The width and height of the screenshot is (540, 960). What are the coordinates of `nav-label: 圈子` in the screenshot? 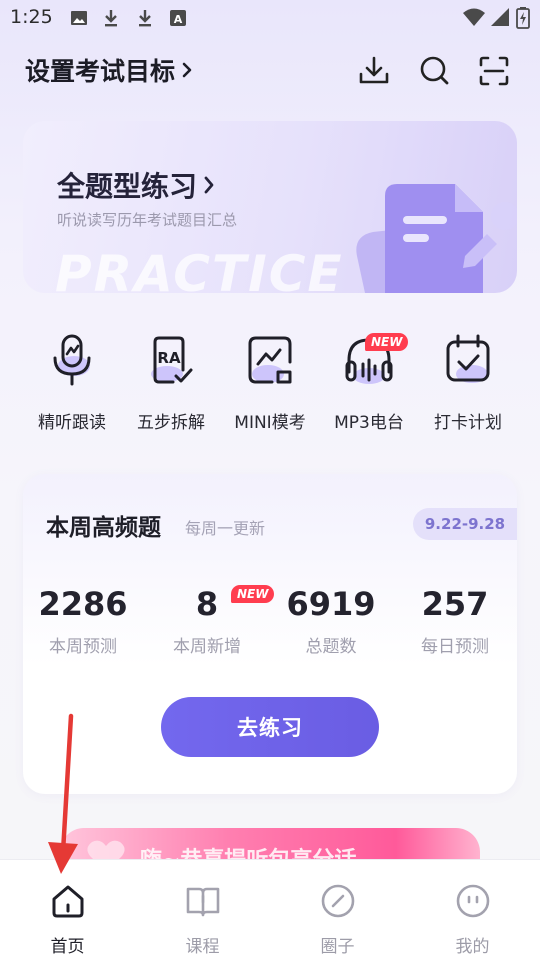 It's located at (337, 947).